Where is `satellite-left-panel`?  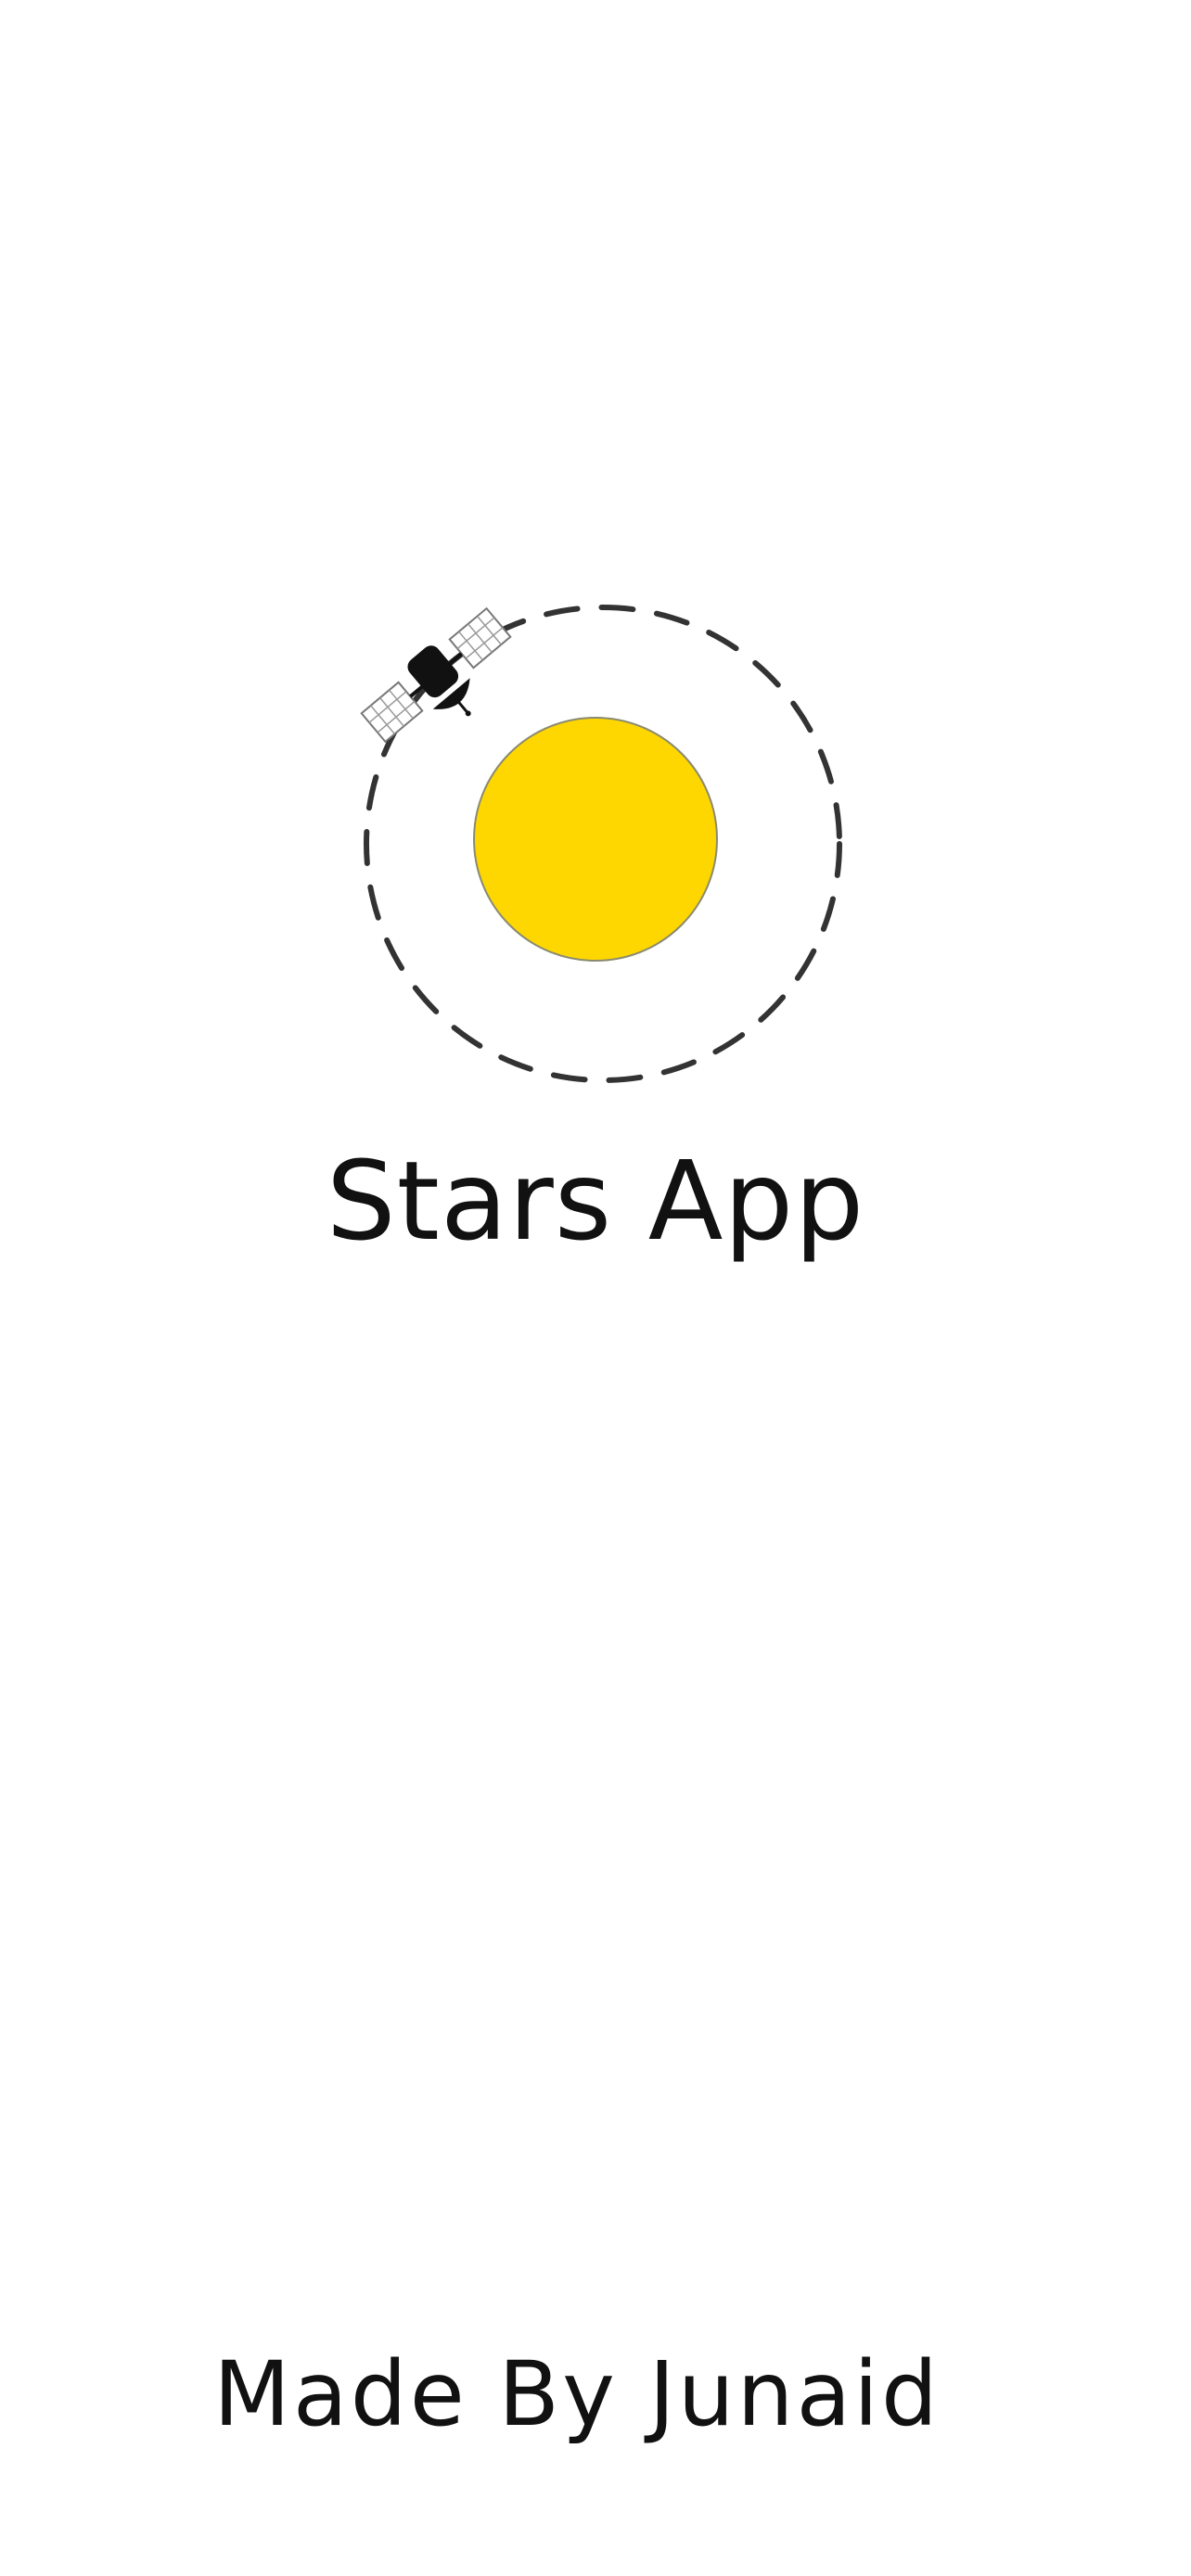 satellite-left-panel is located at coordinates (392, 712).